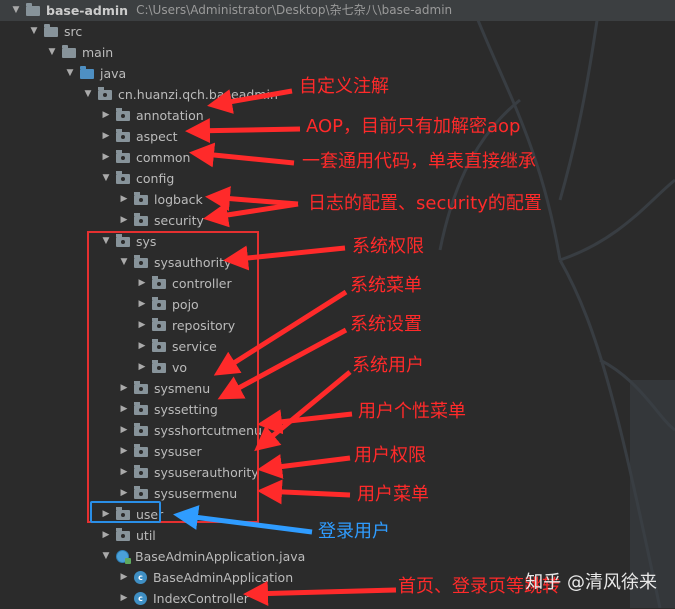 The image size is (675, 609). What do you see at coordinates (123, 557) in the screenshot?
I see `java-file-icon` at bounding box center [123, 557].